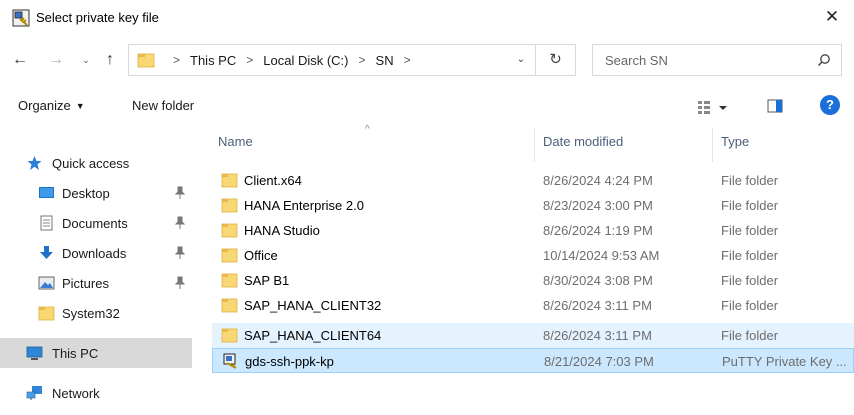  I want to click on command-bar: Organize ▼ New folder ?, so click(427, 107).